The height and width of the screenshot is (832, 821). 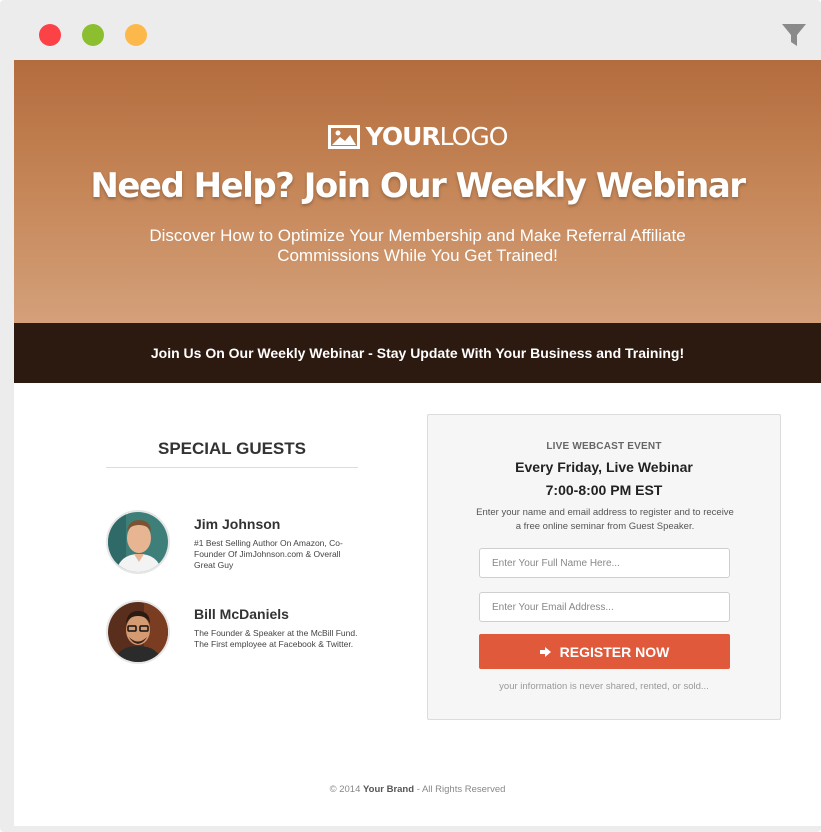 What do you see at coordinates (93, 35) in the screenshot?
I see `minimize-window-button` at bounding box center [93, 35].